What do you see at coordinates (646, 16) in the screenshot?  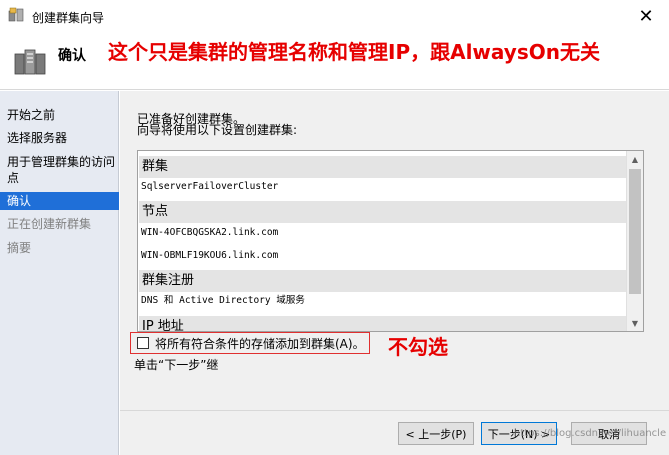 I see `close-icon: ✕` at bounding box center [646, 16].